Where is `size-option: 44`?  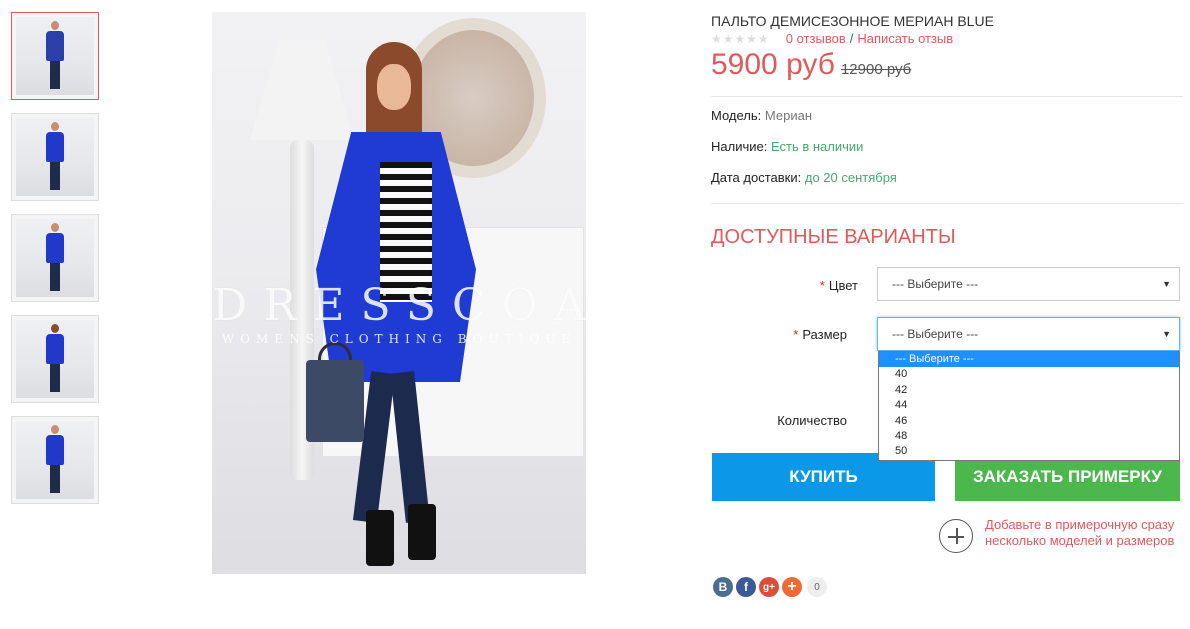 size-option: 44 is located at coordinates (1029, 405).